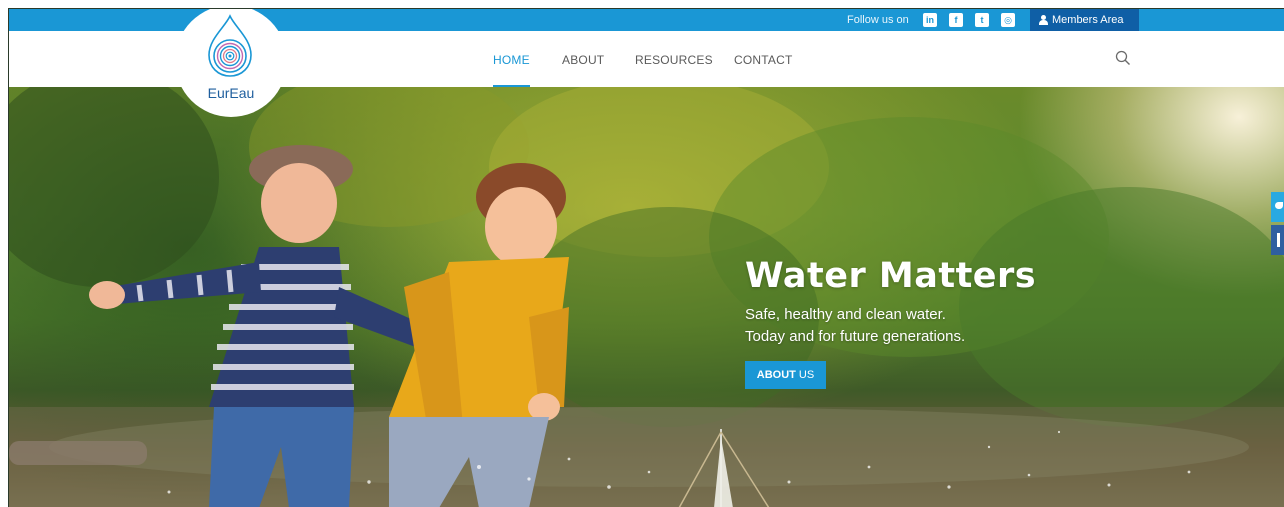  What do you see at coordinates (891, 276) in the screenshot?
I see `hero-title: Water Matters` at bounding box center [891, 276].